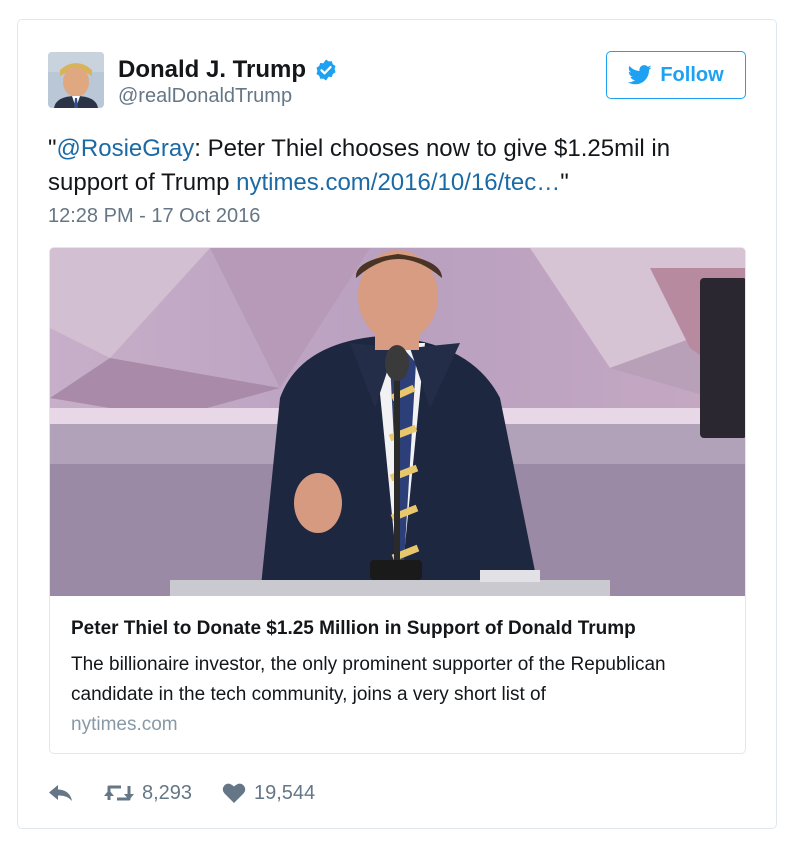  I want to click on reply-button, so click(76, 793).